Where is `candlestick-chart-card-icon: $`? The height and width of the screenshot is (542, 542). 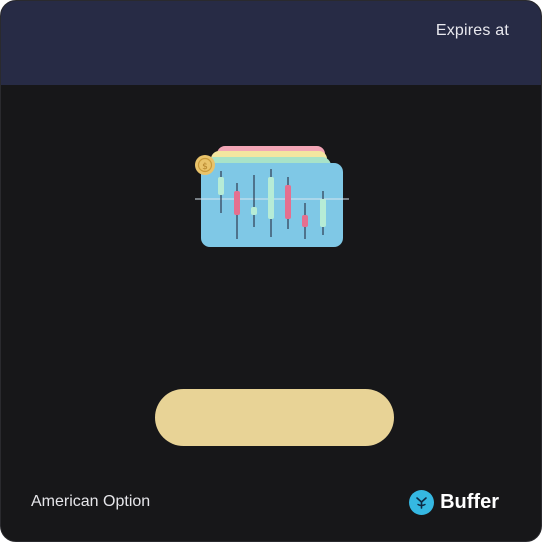
candlestick-chart-card-icon: $ is located at coordinates (271, 197).